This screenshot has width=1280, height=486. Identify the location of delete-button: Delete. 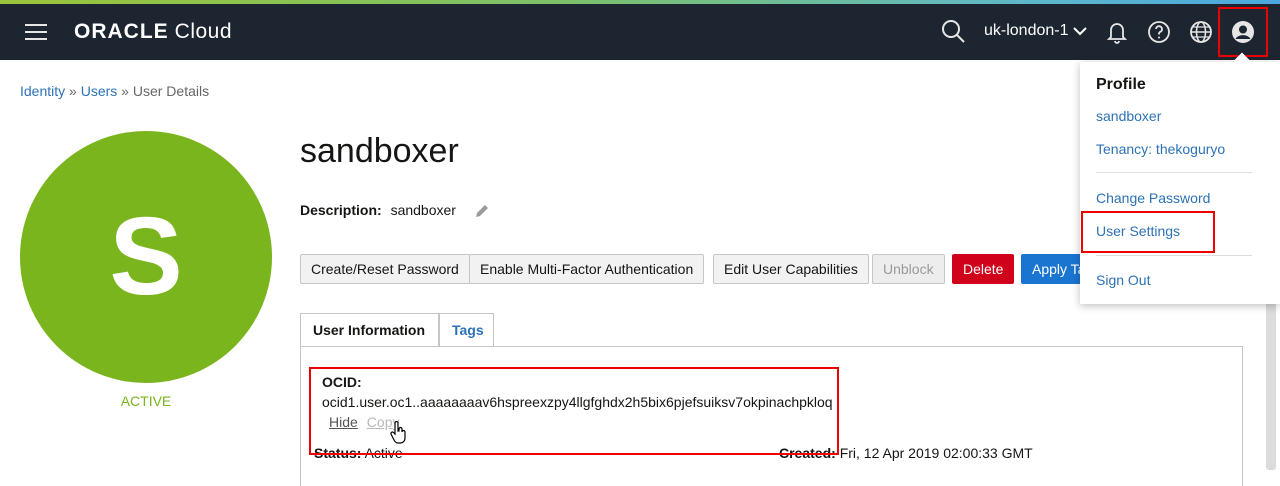
(983, 269).